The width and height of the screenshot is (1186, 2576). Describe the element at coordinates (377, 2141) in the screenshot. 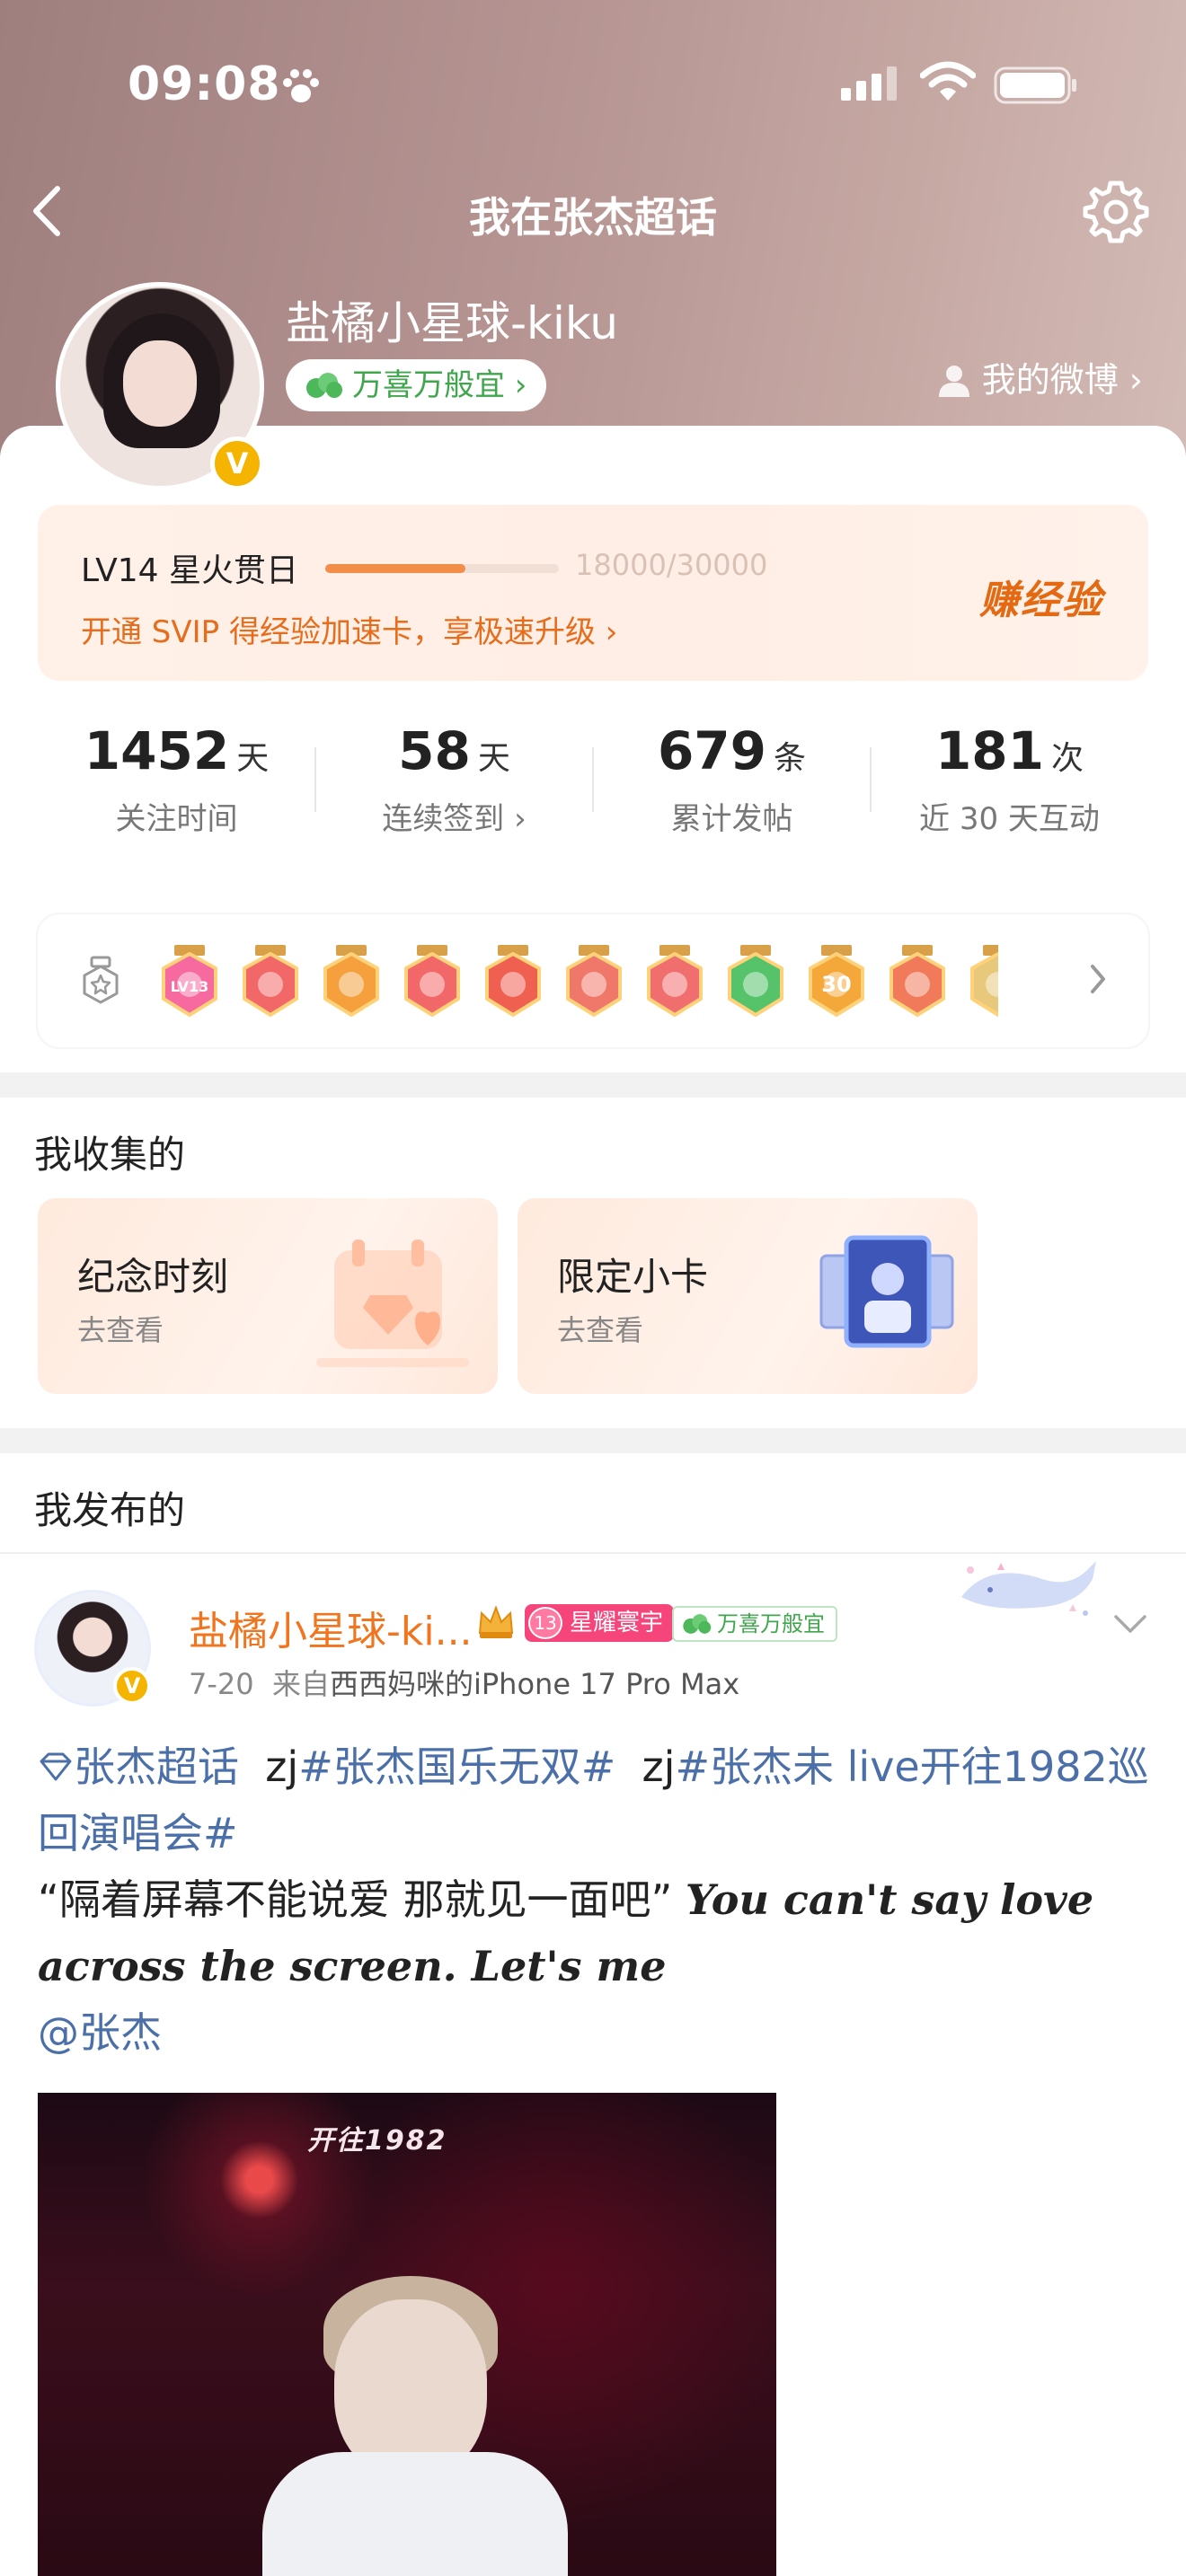

I see `concert-logo: 开往1982` at that location.